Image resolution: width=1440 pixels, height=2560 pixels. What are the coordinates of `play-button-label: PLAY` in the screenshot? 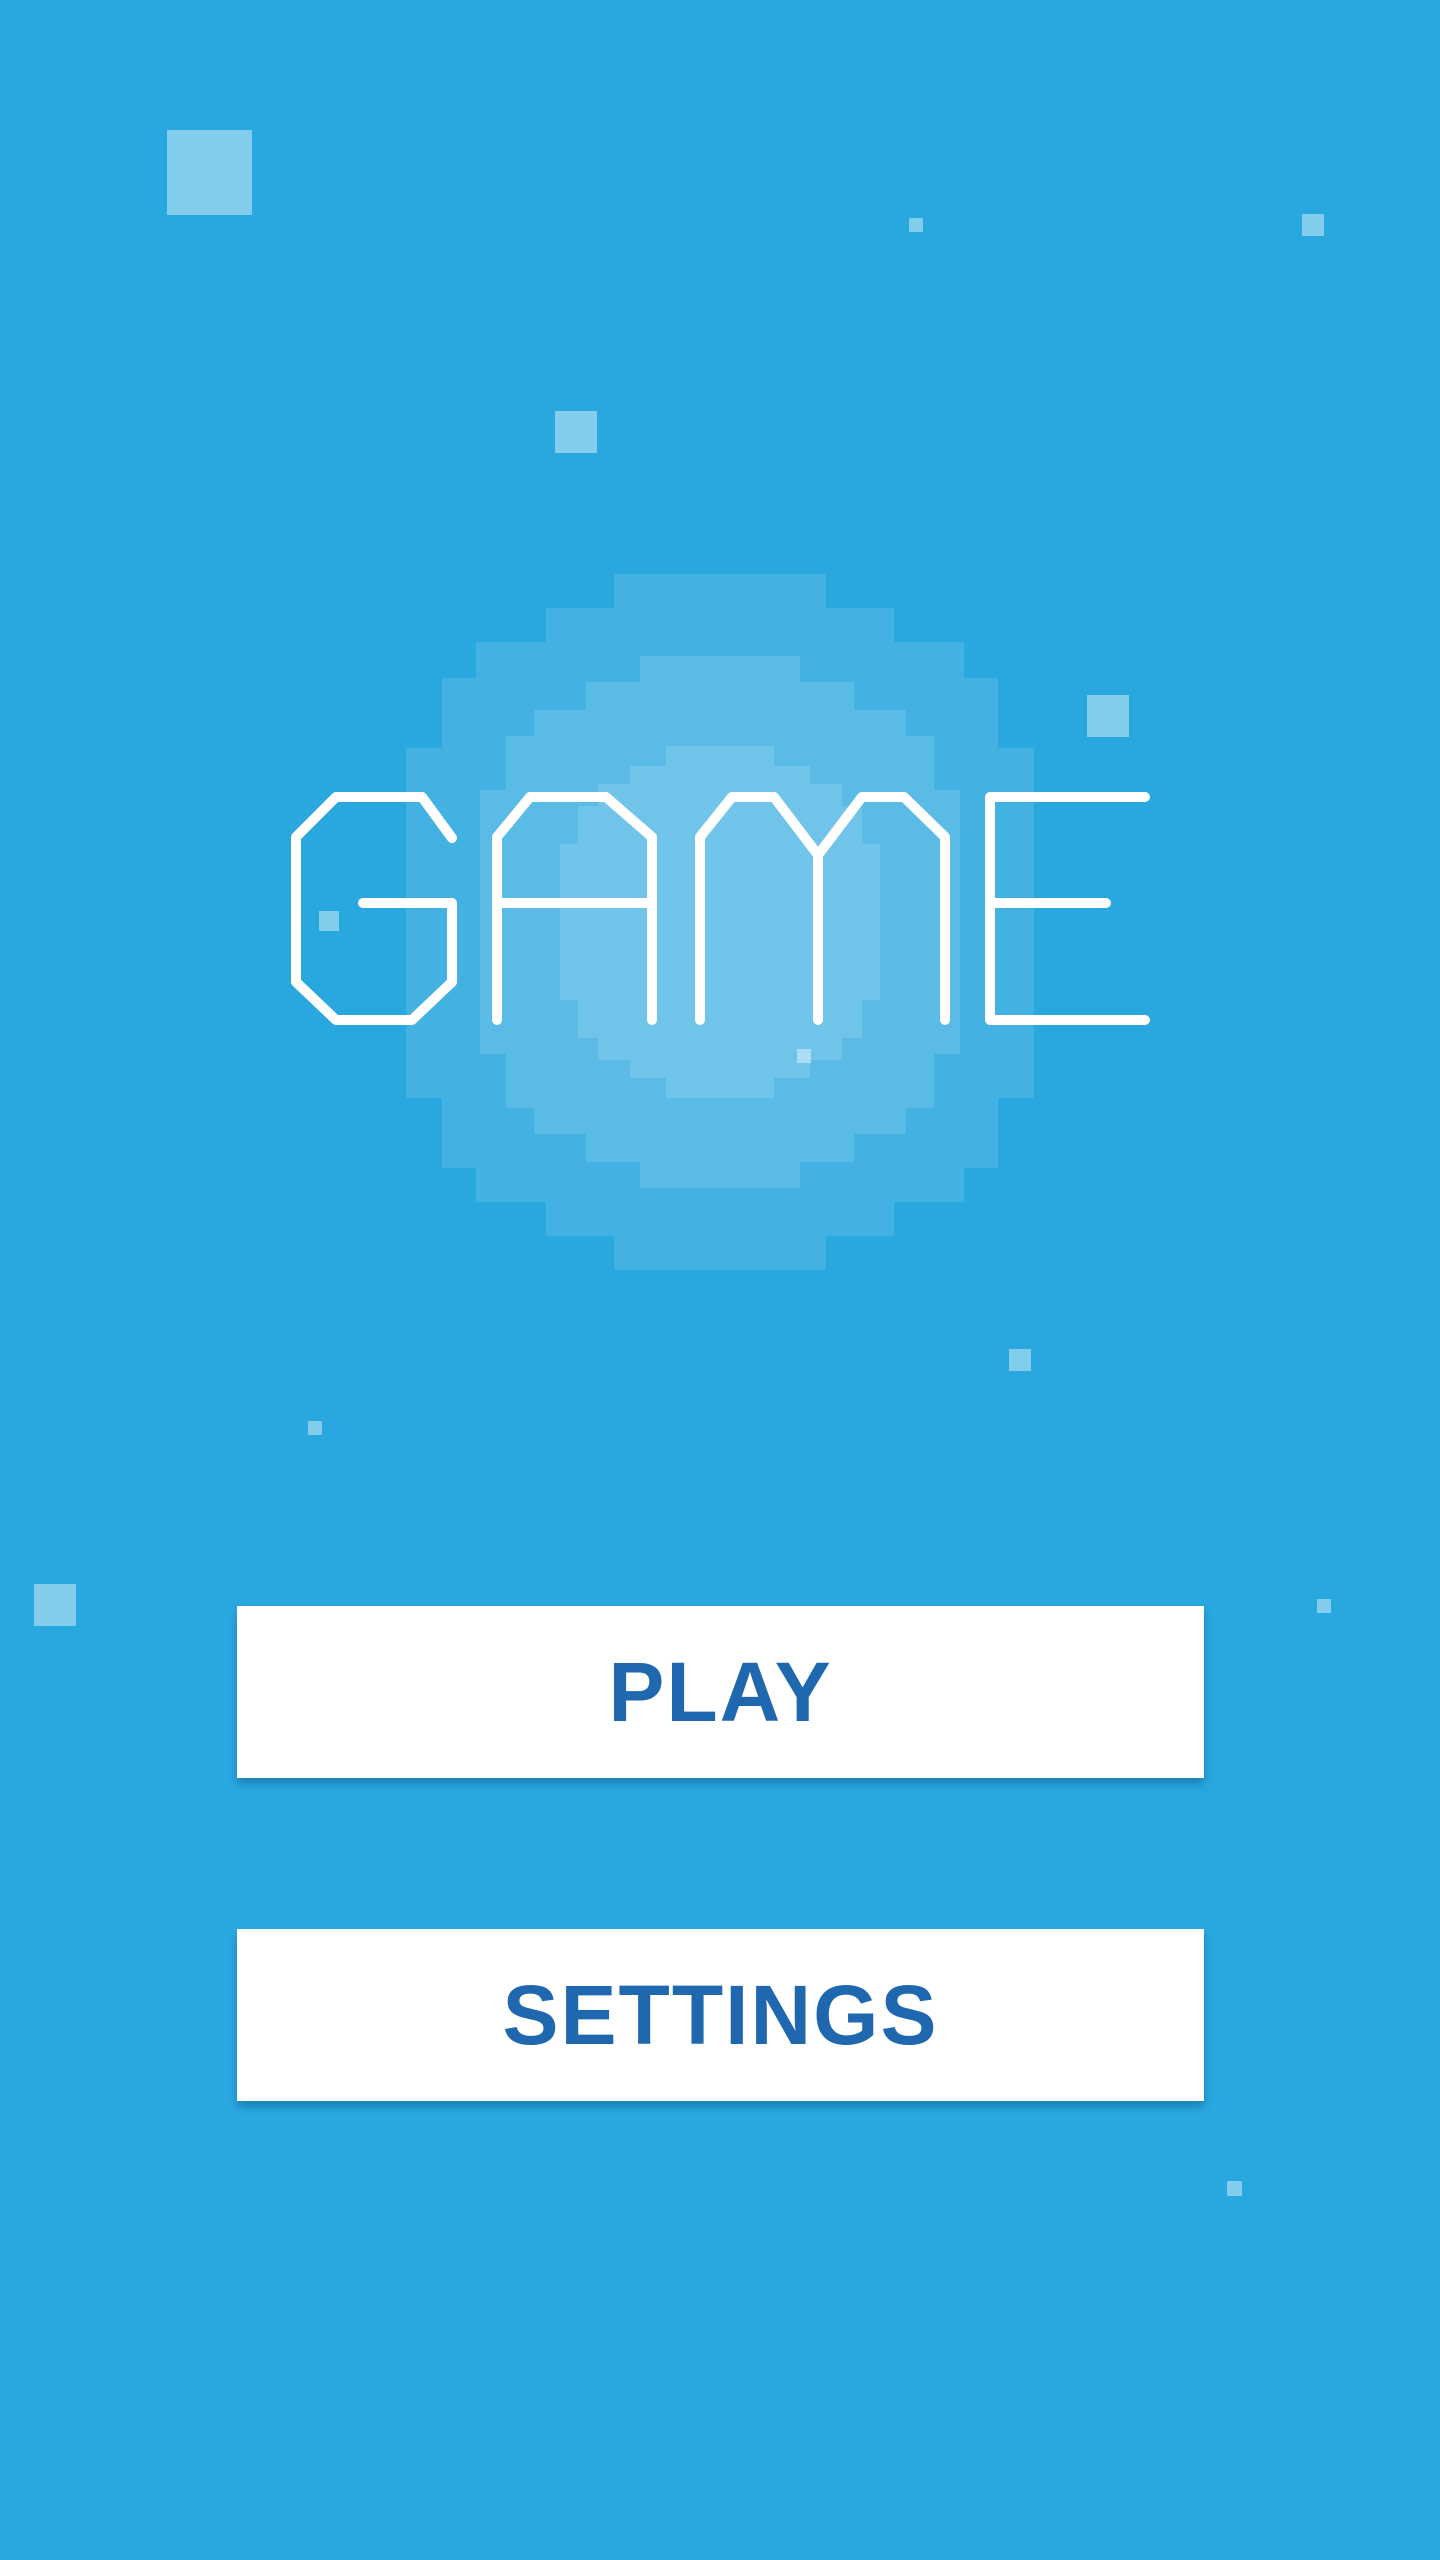 It's located at (720, 1691).